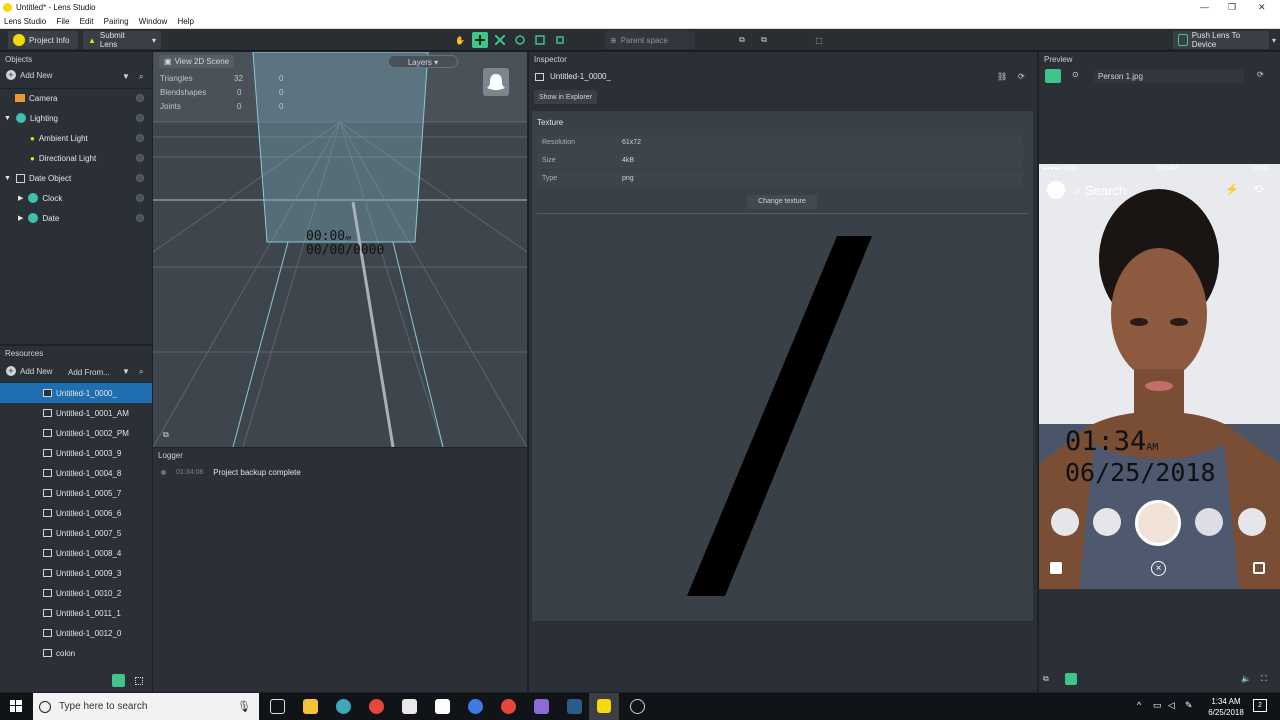 The height and width of the screenshot is (720, 1280). Describe the element at coordinates (1139, 705) in the screenshot. I see `tray-chevron-icon: ^` at that location.